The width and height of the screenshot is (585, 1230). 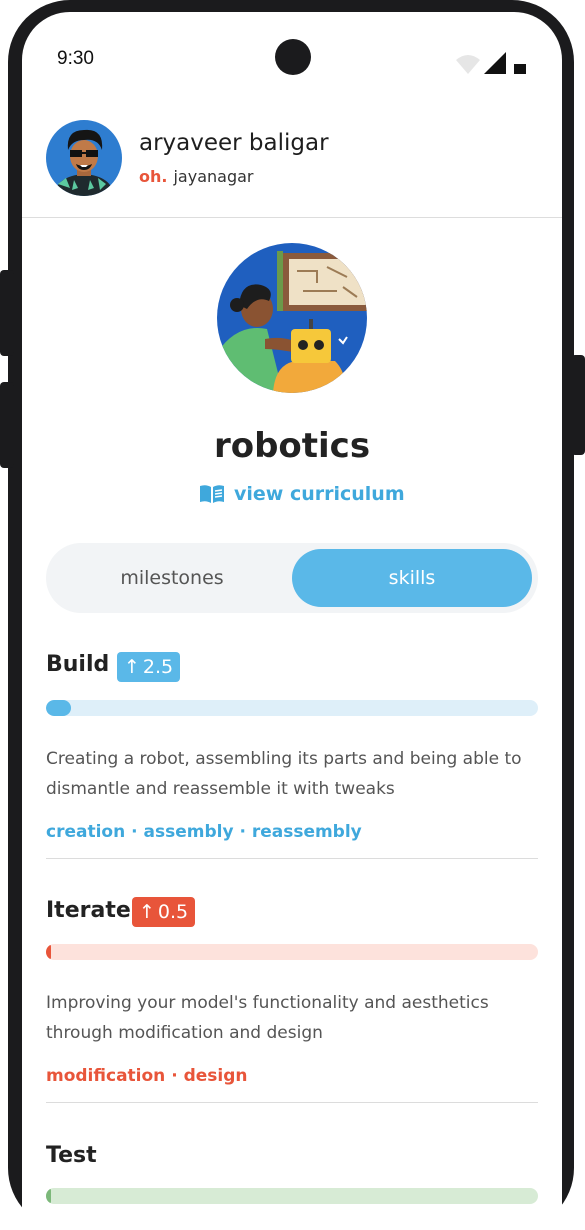 I want to click on skill-title-test: Test, so click(x=71, y=1155).